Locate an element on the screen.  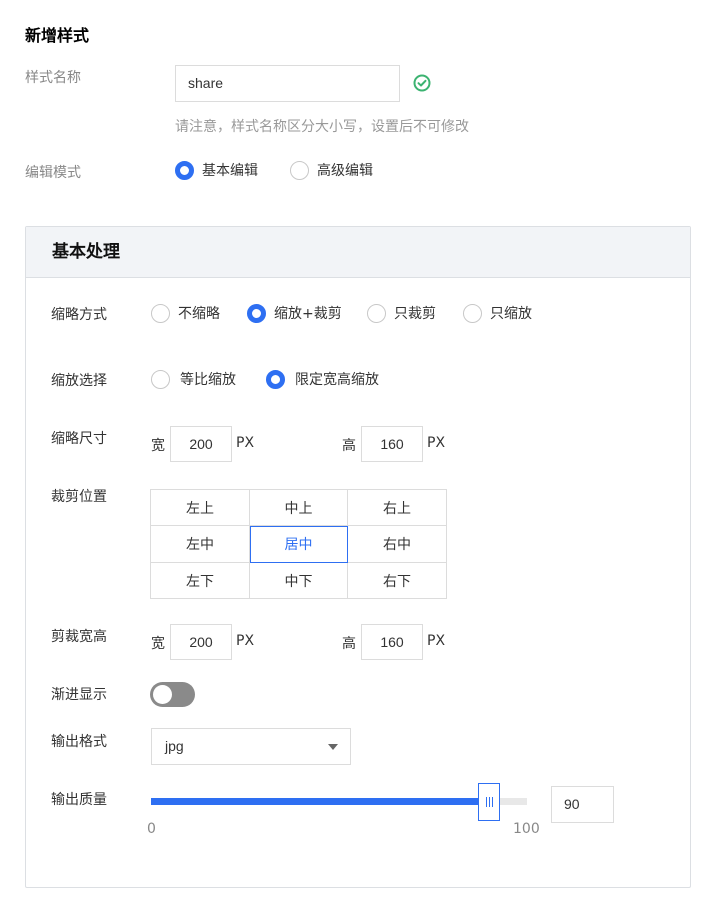
progressive-label: 渐进显示 is located at coordinates (79, 695).